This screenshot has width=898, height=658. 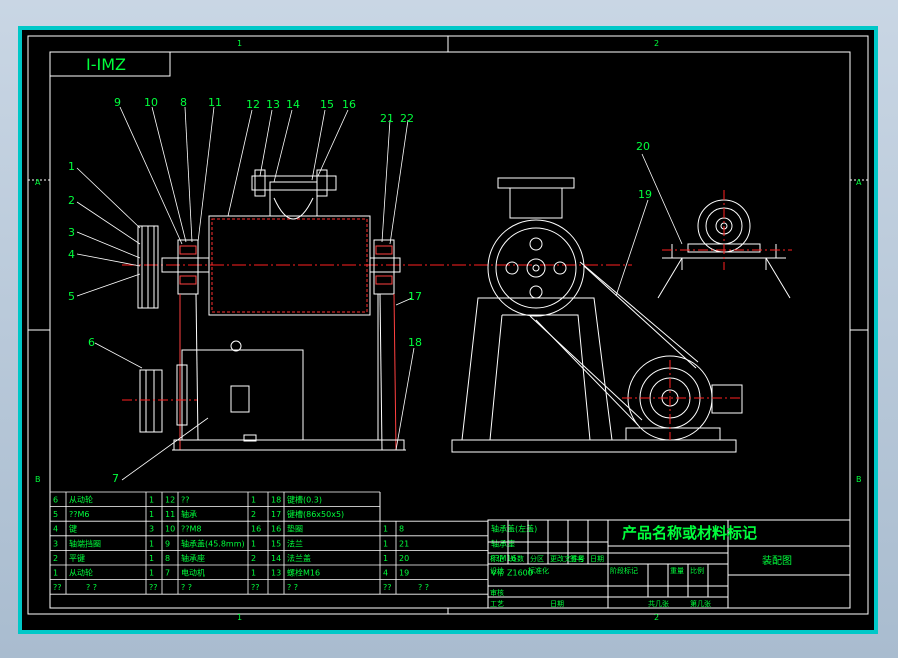 What do you see at coordinates (73, 529) in the screenshot?
I see `bom-cell: 键` at bounding box center [73, 529].